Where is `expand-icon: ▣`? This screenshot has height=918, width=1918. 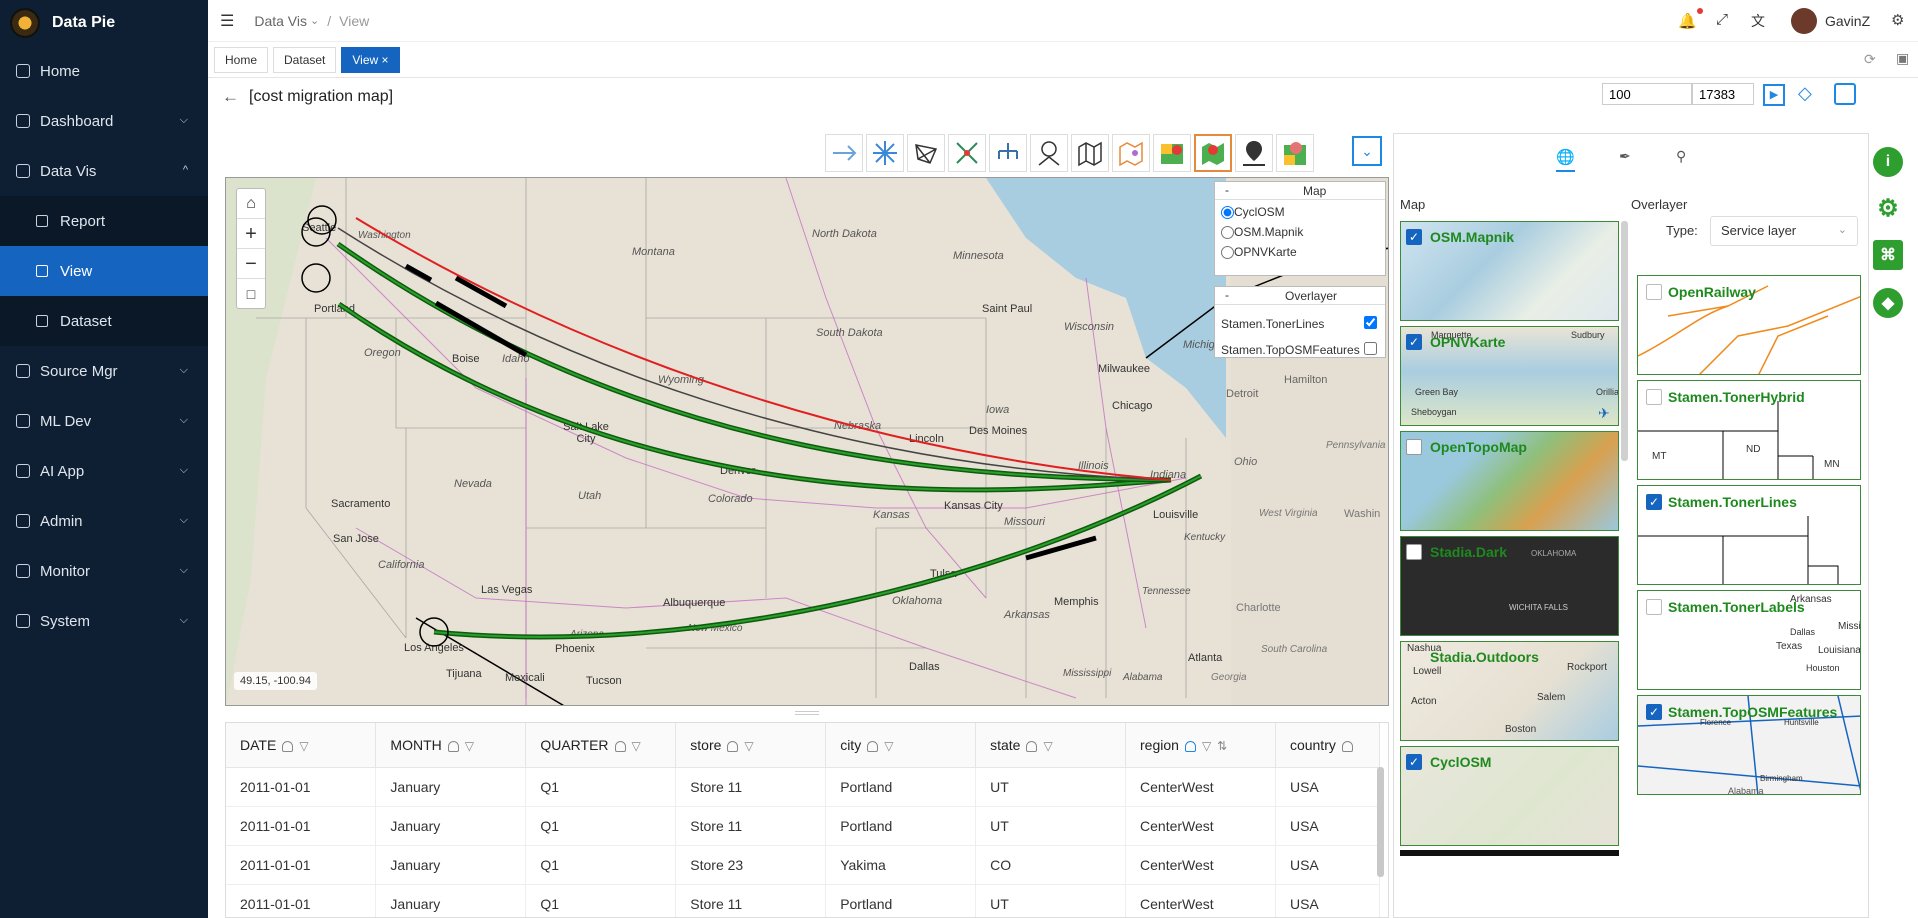 expand-icon: ▣ is located at coordinates (1902, 58).